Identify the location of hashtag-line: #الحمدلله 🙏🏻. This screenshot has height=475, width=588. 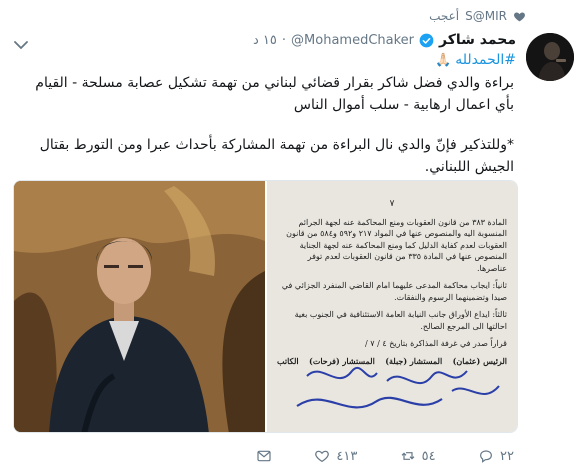
(475, 60).